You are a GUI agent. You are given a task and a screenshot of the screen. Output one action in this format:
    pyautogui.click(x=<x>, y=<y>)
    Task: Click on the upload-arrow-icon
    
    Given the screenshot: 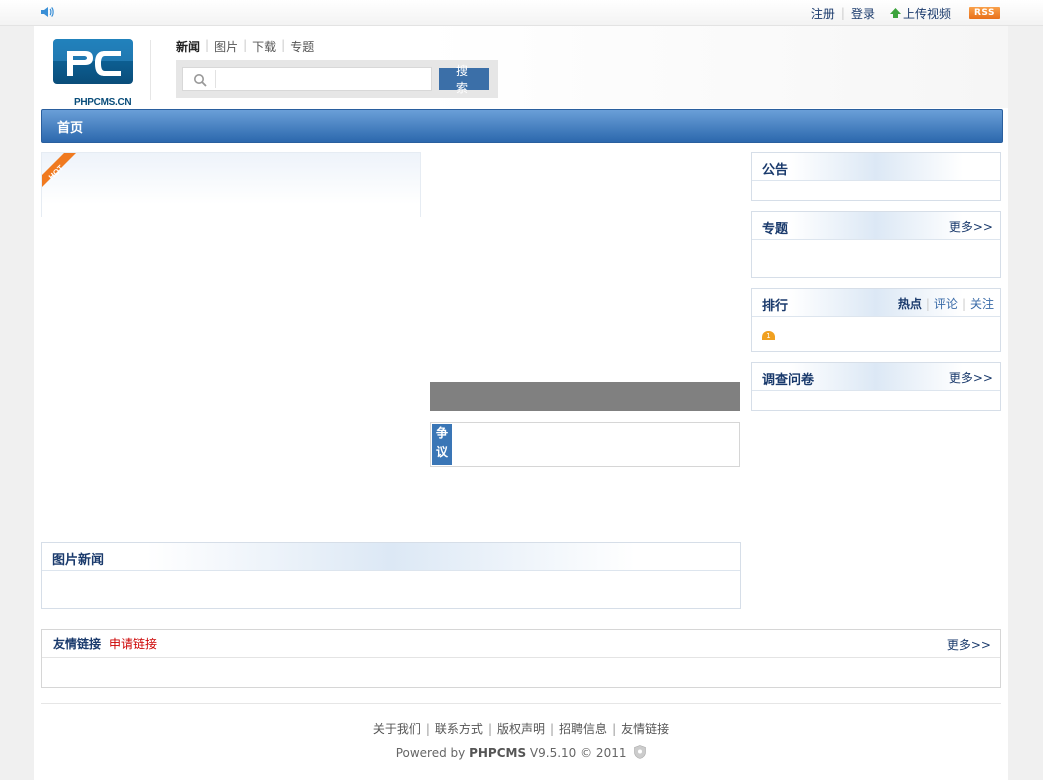 What is the action you would take?
    pyautogui.click(x=895, y=12)
    